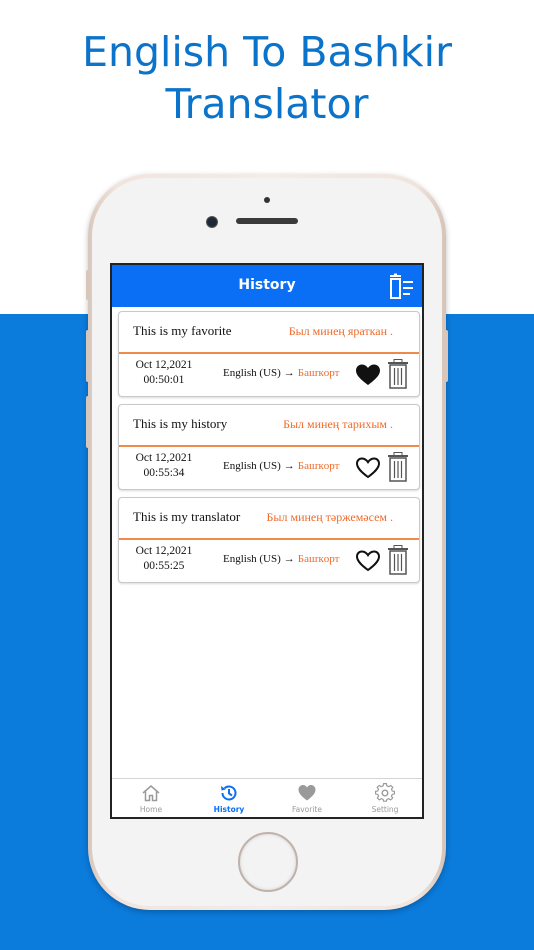 The height and width of the screenshot is (950, 534). I want to click on tab-label: History, so click(229, 809).